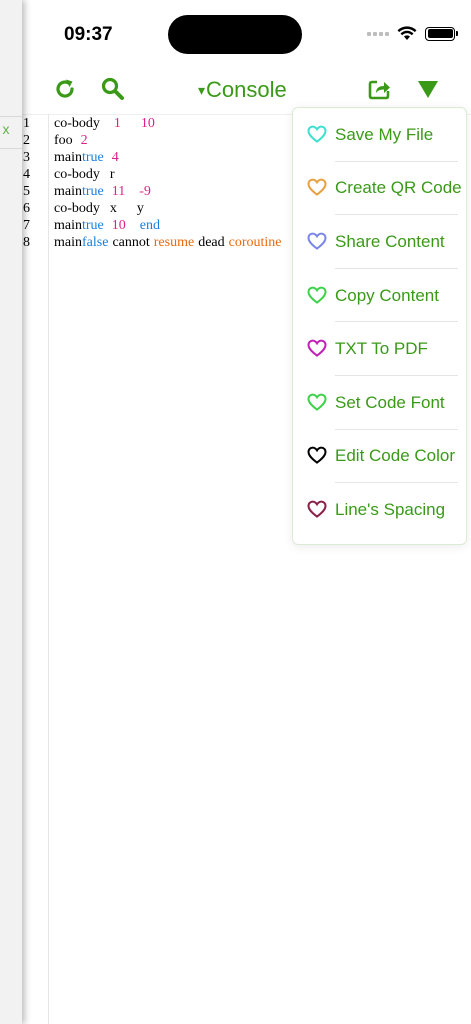 This screenshot has width=471, height=1024. What do you see at coordinates (11, 512) in the screenshot?
I see `left-panel: x` at bounding box center [11, 512].